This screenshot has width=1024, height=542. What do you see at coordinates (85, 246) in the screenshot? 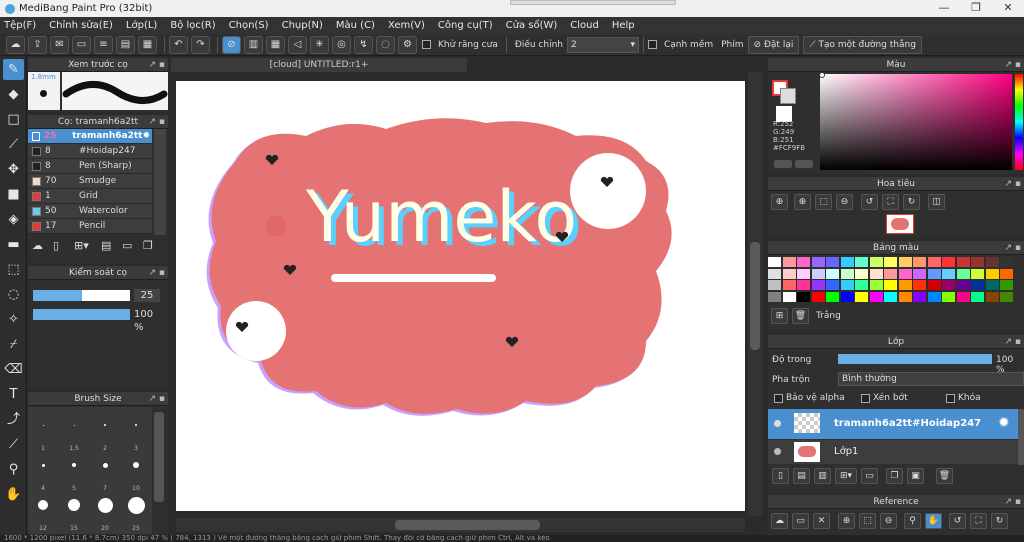
I see `add-brush-icon: ⊞▾` at bounding box center [85, 246].